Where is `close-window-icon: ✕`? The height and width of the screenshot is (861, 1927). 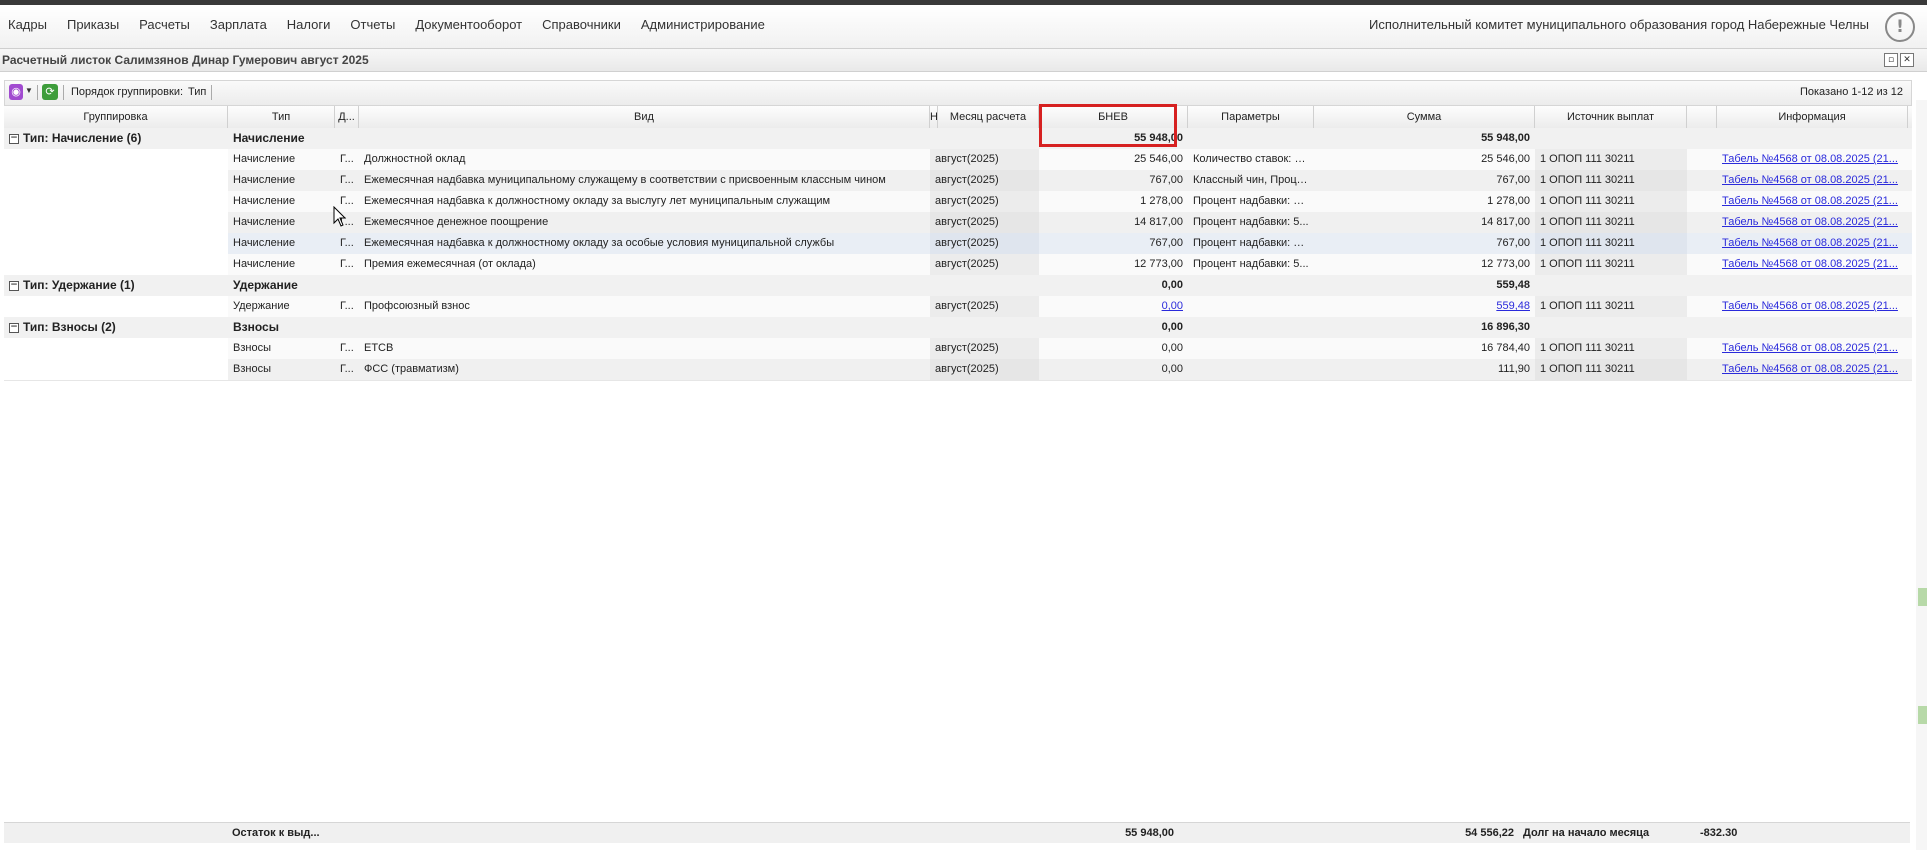 close-window-icon: ✕ is located at coordinates (1907, 60).